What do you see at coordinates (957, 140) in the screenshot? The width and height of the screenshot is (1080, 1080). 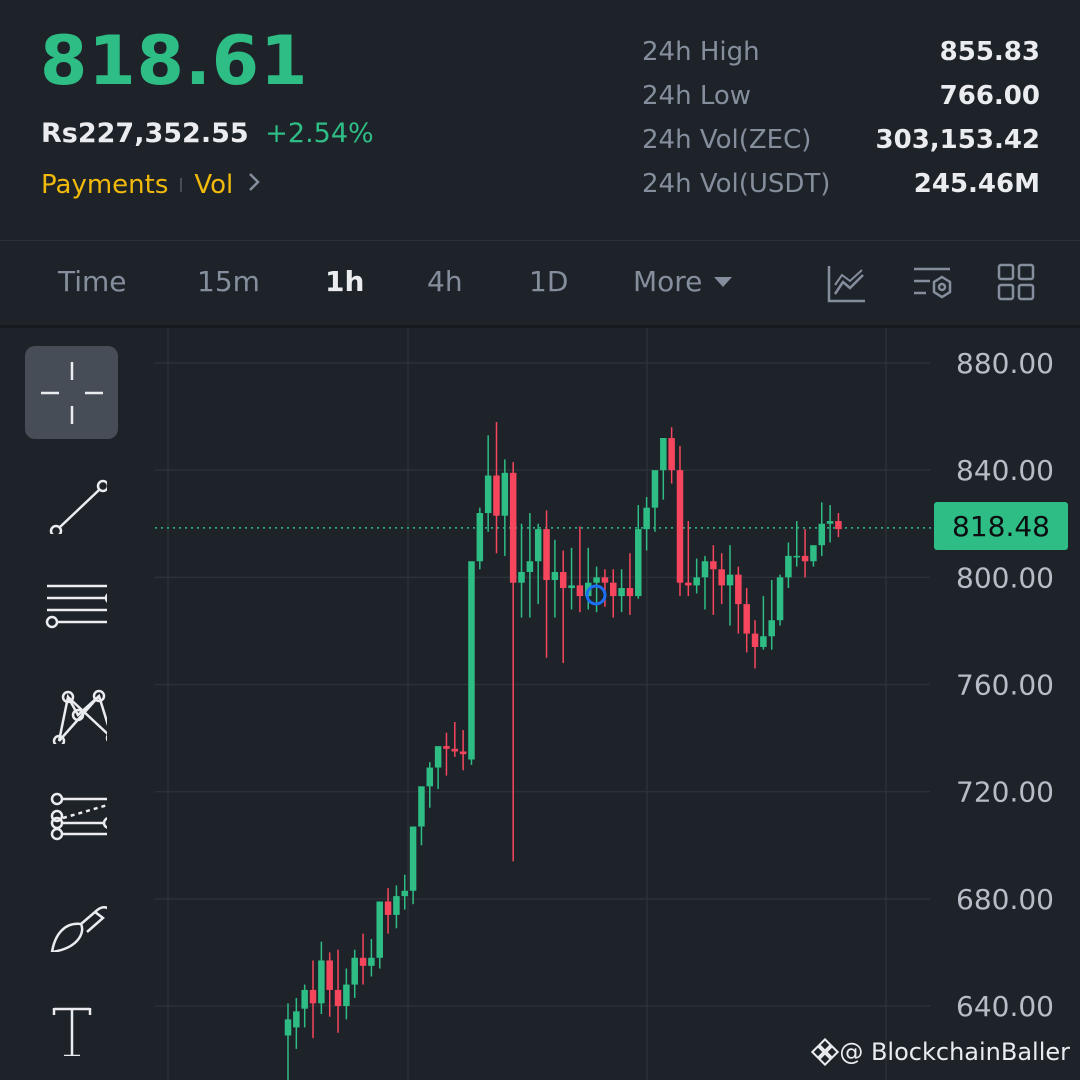 I see `stat-value: 303,153.42` at bounding box center [957, 140].